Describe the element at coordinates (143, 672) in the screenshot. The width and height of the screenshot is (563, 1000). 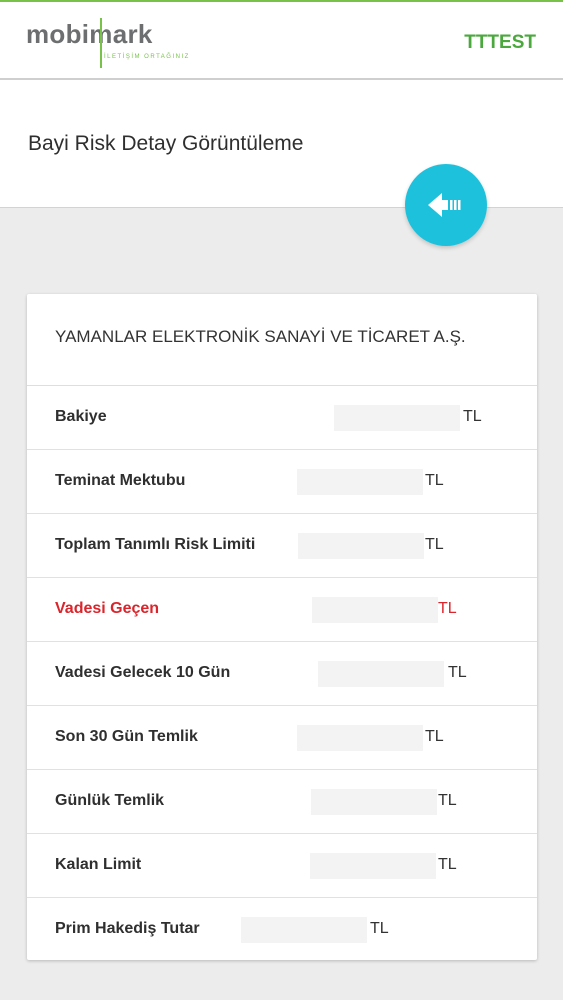
I see `row-label: Vadesi Gelecek 10 Gün` at that location.